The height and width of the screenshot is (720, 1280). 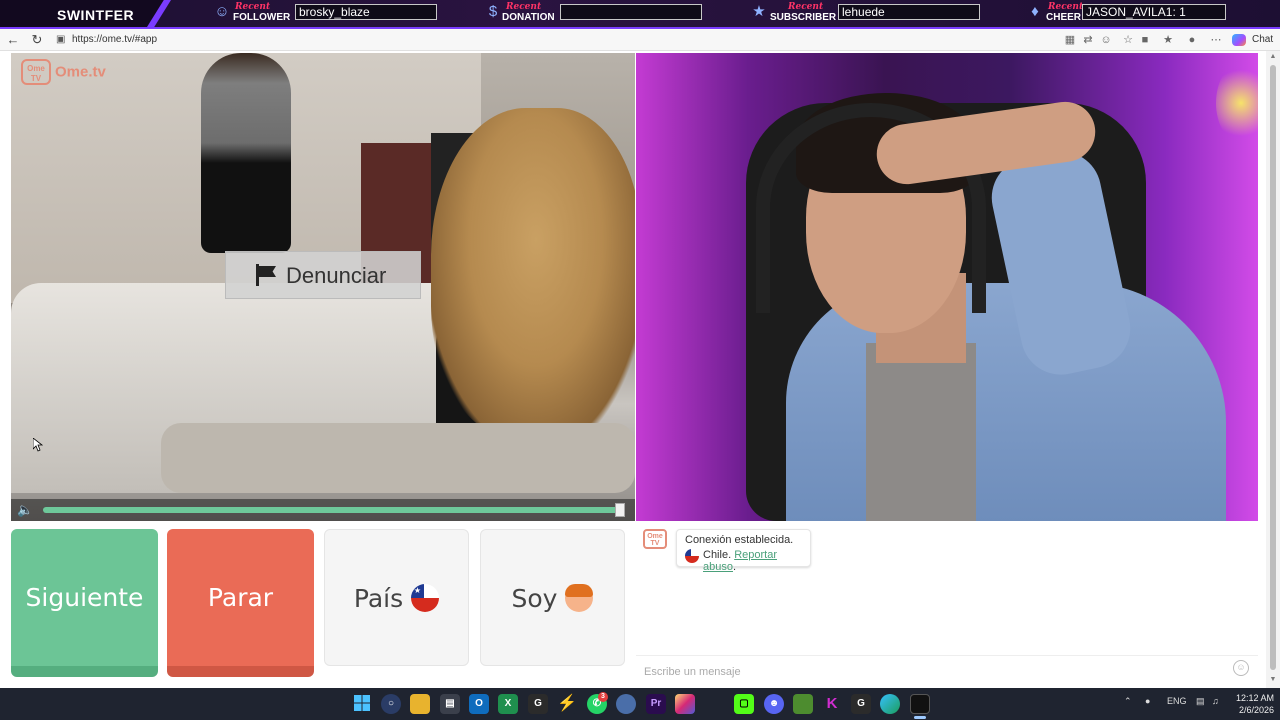 I want to click on gender-button-label: Soy, so click(x=534, y=598).